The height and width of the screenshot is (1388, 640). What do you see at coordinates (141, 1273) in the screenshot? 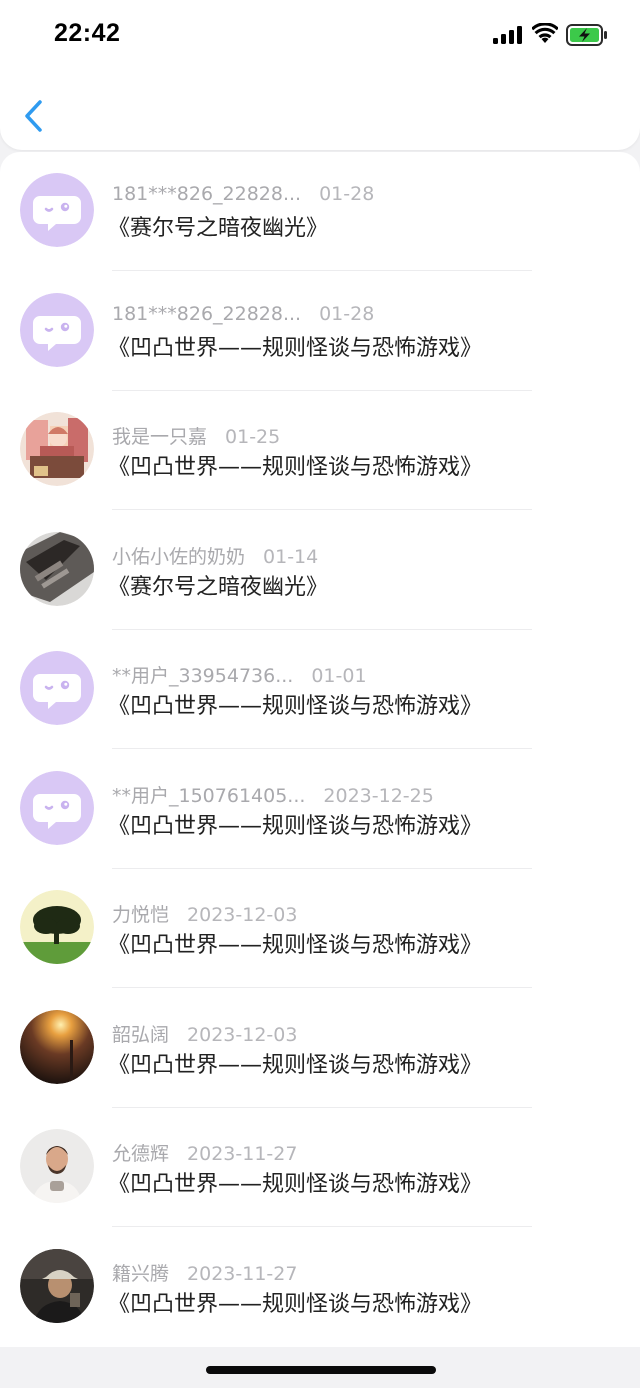
I see `user-name: 籍兴腾` at bounding box center [141, 1273].